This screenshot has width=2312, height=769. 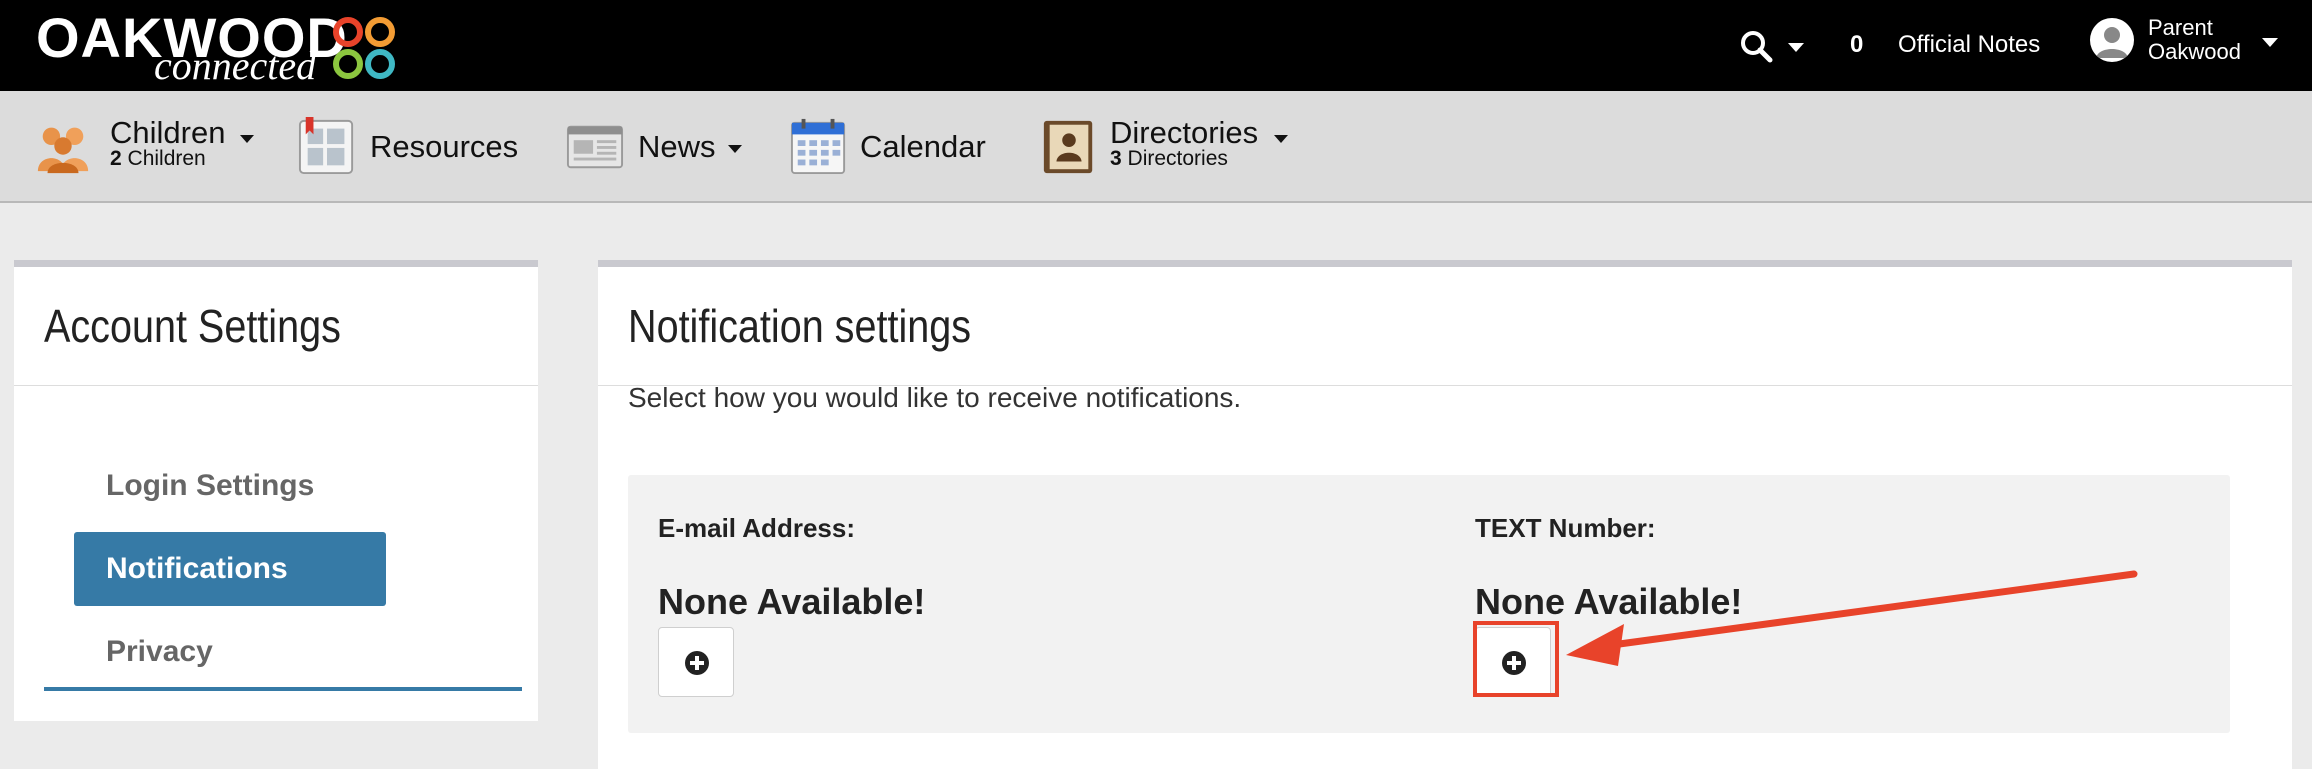 I want to click on user-first-name: Parent, so click(x=2180, y=27).